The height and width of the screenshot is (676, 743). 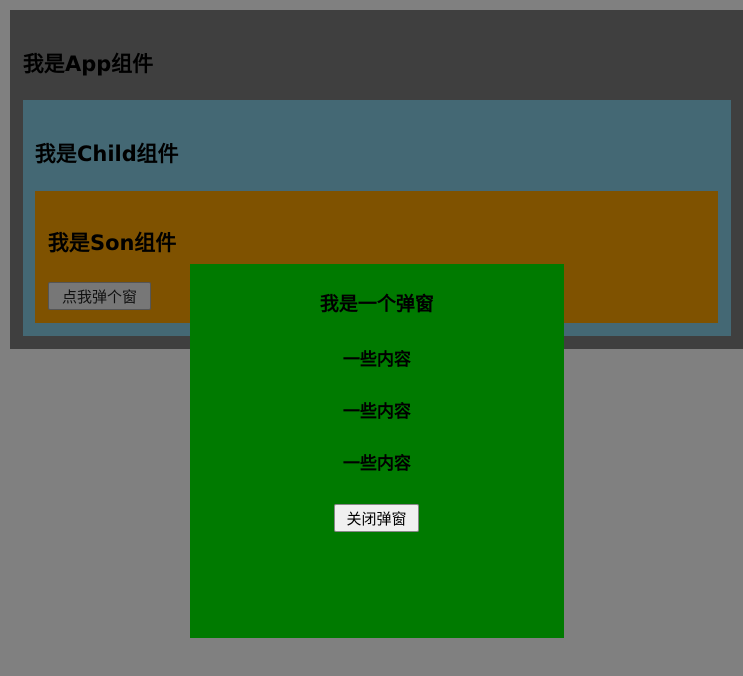 What do you see at coordinates (112, 243) in the screenshot?
I see `son-title: 我是Son组件` at bounding box center [112, 243].